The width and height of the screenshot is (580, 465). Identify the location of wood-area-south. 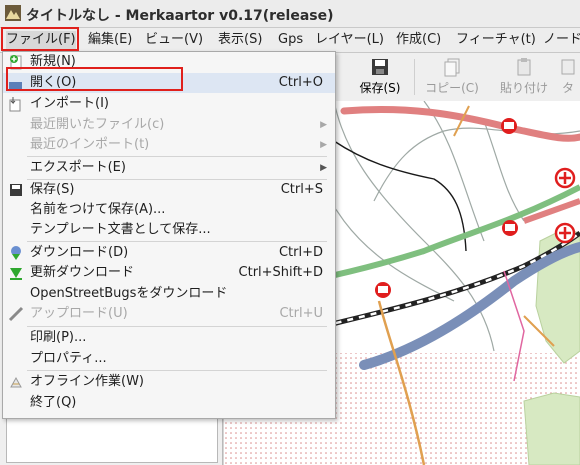
(551, 428).